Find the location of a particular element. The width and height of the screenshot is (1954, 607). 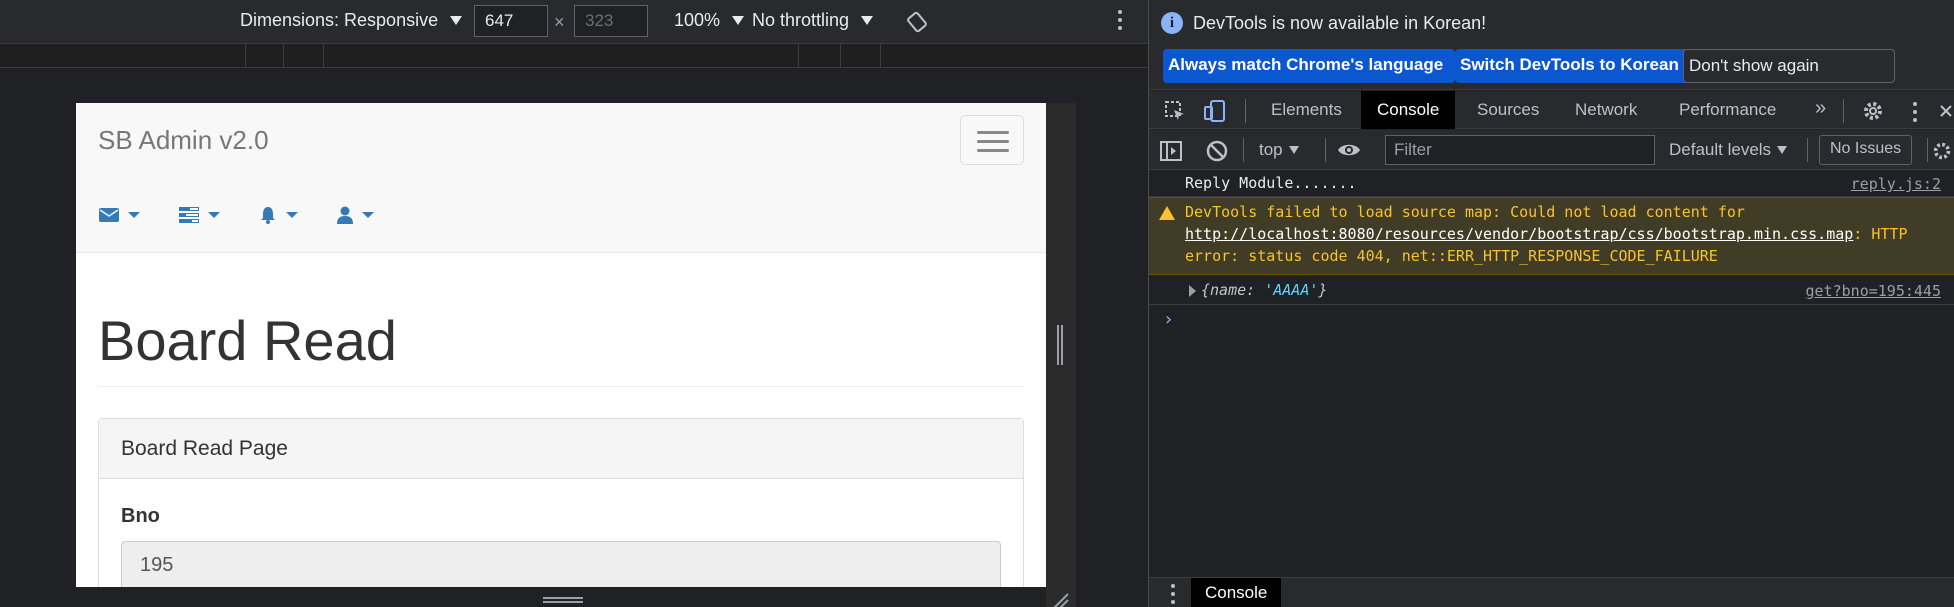

console-settings-gear-icon is located at coordinates (1942, 151).